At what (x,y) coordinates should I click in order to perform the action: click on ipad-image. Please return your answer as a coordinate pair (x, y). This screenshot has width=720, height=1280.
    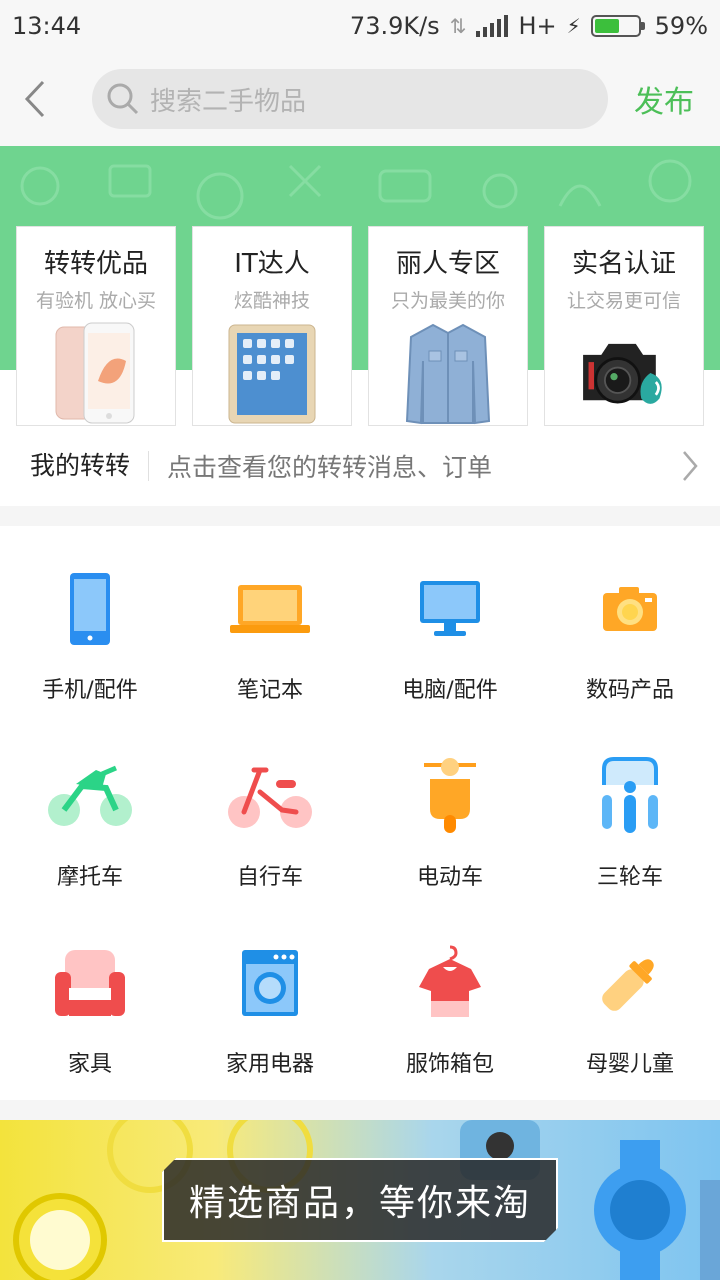
    Looking at the image, I should click on (272, 373).